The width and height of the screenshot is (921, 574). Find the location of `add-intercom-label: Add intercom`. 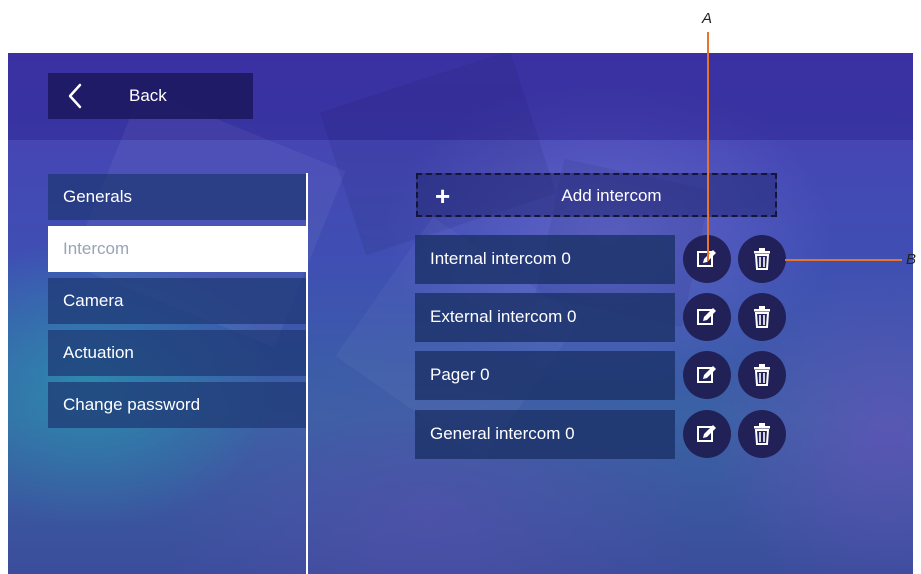

add-intercom-label: Add intercom is located at coordinates (611, 195).